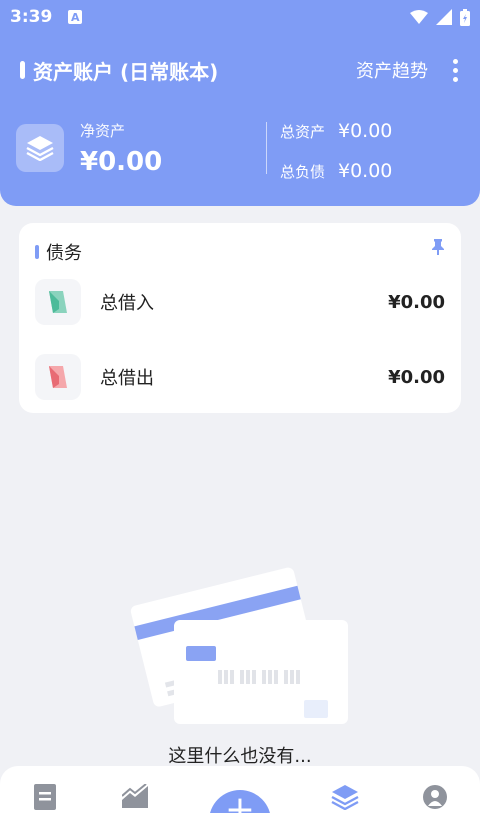 The image size is (480, 813). What do you see at coordinates (444, 17) in the screenshot?
I see `signal-icon` at bounding box center [444, 17].